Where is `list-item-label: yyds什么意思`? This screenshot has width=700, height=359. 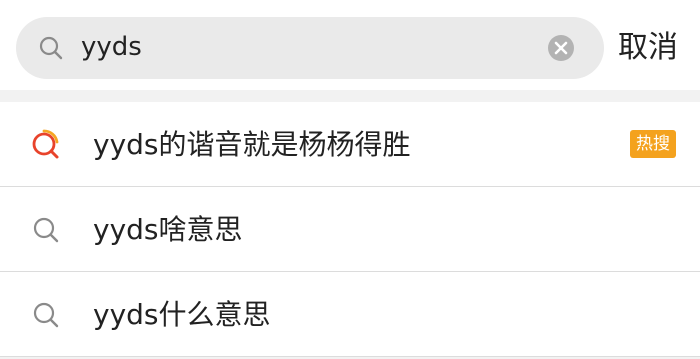
list-item-label: yyds什么意思 is located at coordinates (182, 314).